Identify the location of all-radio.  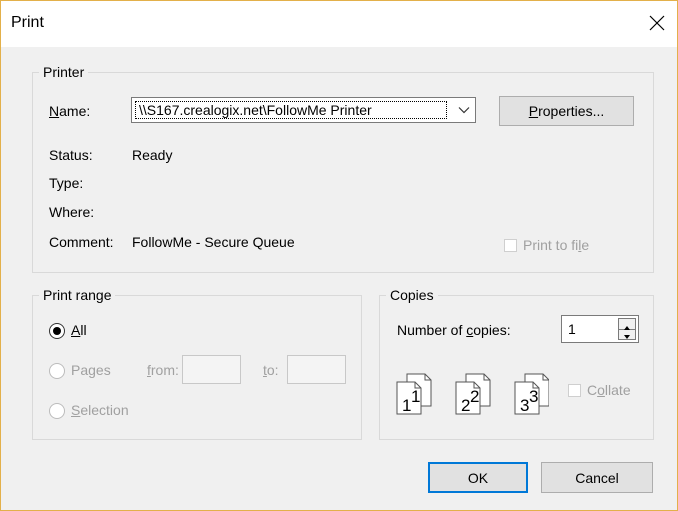
(57, 331).